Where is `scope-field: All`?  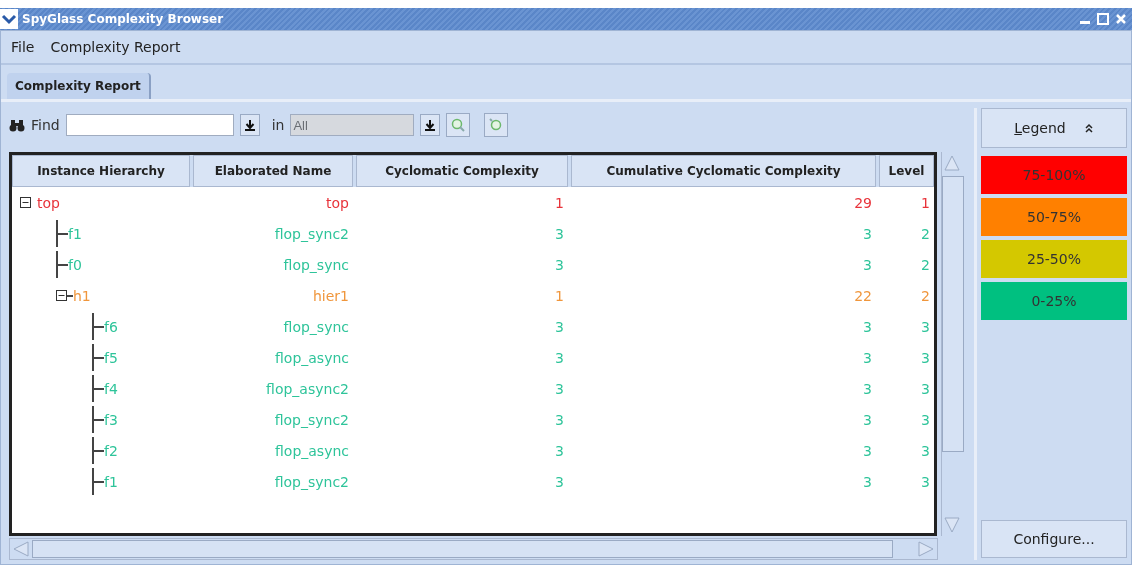
scope-field: All is located at coordinates (352, 125).